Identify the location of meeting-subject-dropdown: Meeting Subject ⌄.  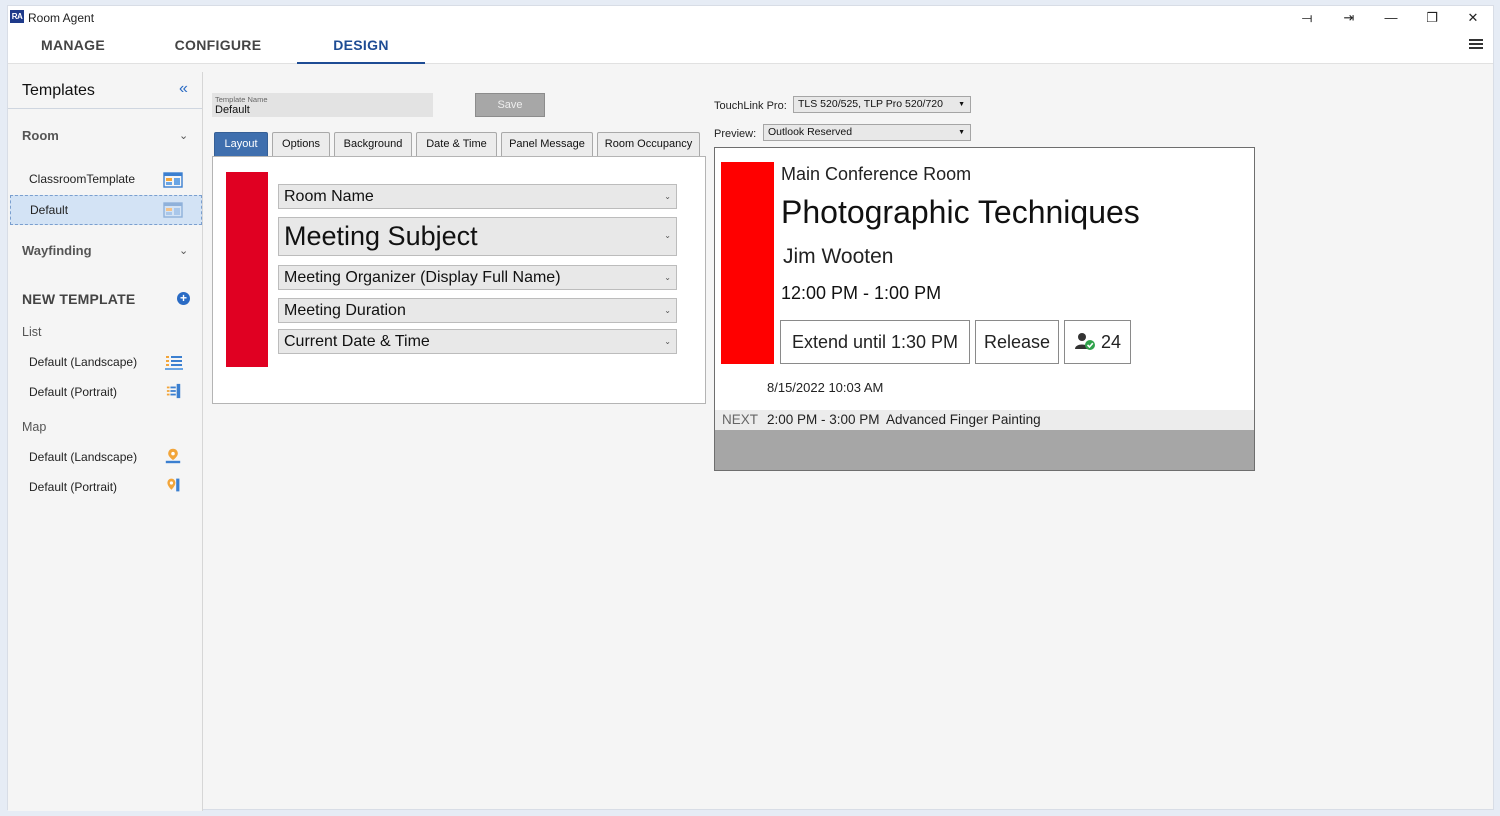
(477, 236).